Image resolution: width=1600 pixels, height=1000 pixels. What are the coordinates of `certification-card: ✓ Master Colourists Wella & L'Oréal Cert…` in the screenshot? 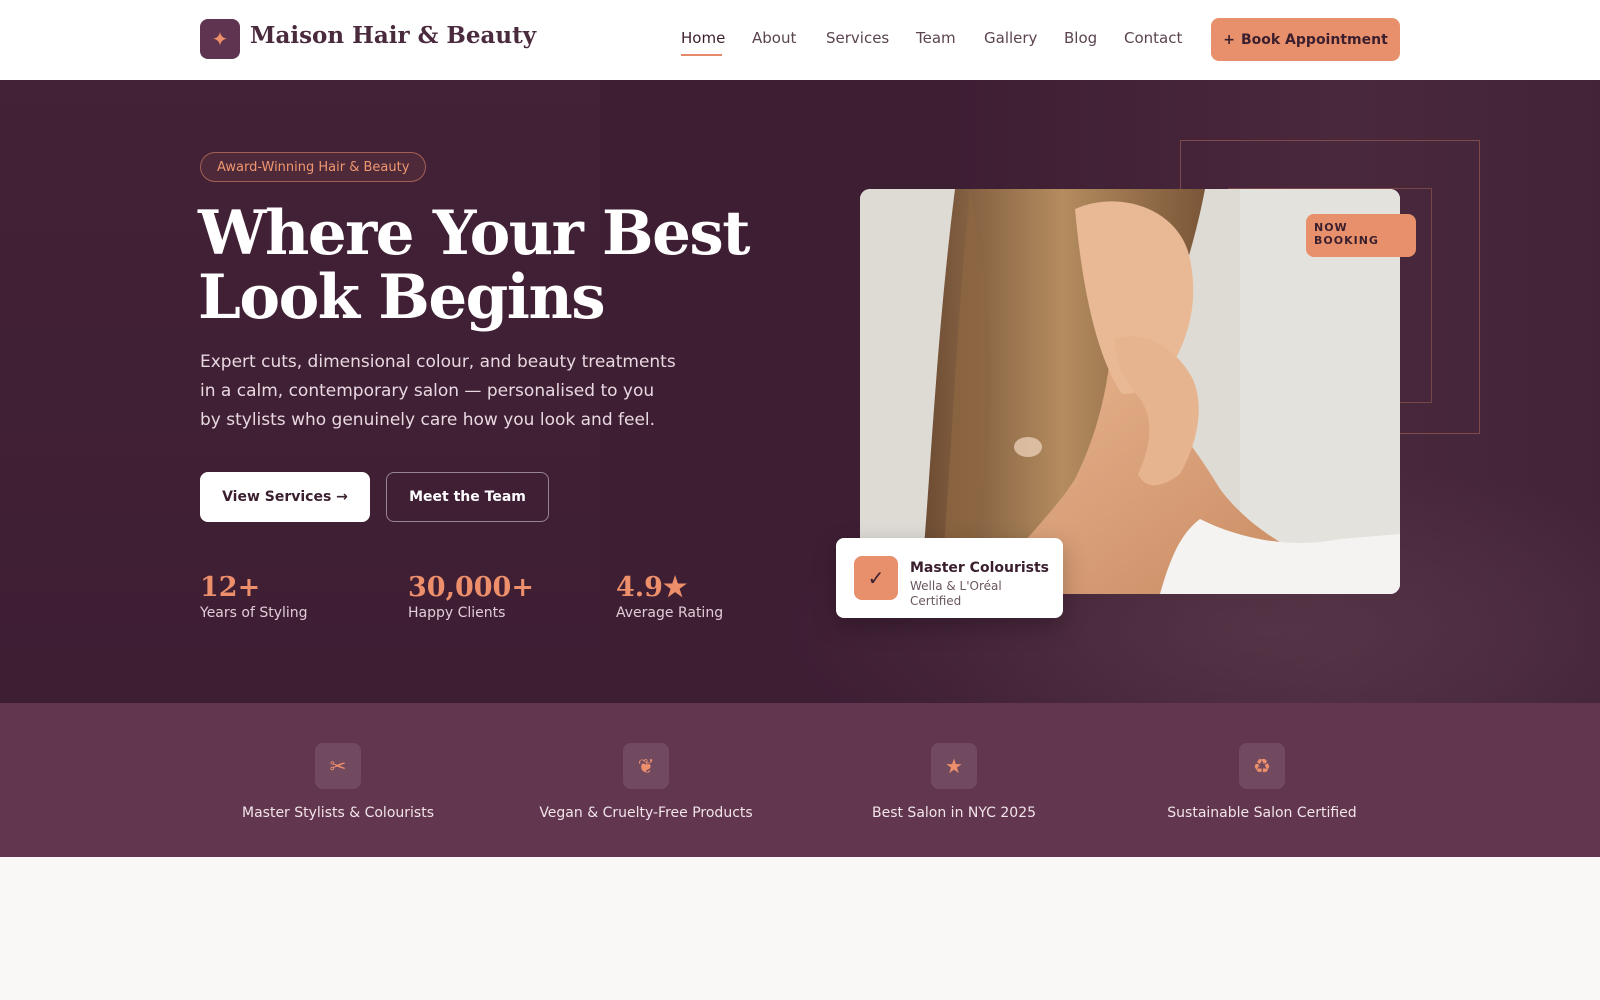 It's located at (949, 578).